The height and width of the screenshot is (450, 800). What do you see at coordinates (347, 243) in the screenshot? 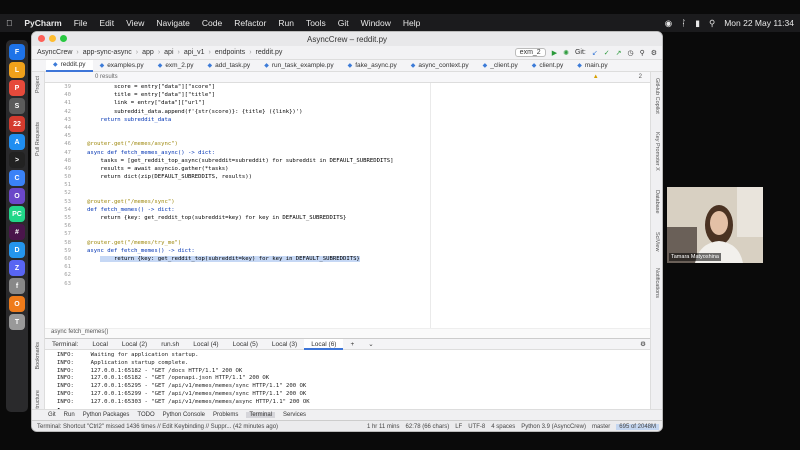
I see `code-line: @router.get("/memes/try_me")` at bounding box center [347, 243].